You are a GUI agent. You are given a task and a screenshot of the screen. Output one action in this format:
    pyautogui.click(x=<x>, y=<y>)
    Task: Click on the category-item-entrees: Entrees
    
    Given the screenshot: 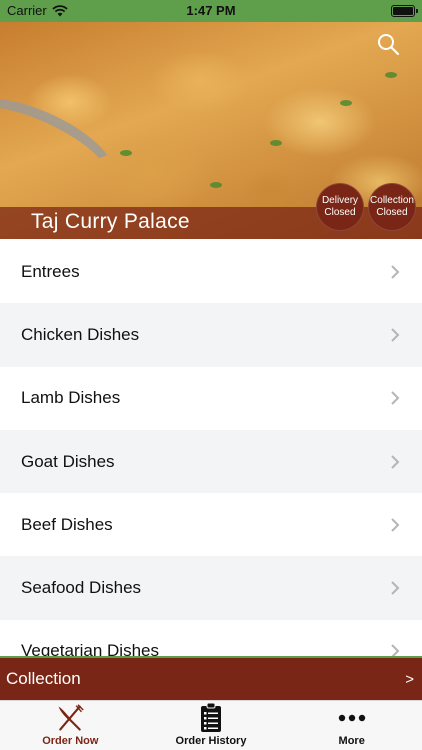 What is the action you would take?
    pyautogui.click(x=211, y=272)
    